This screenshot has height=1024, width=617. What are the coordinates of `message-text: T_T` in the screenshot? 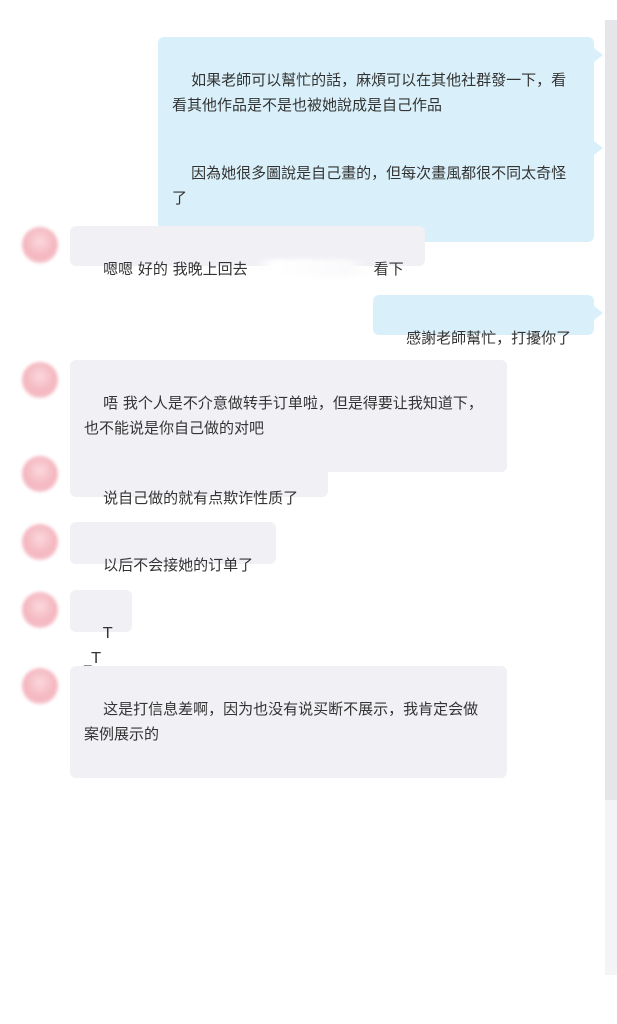 It's located at (98, 645).